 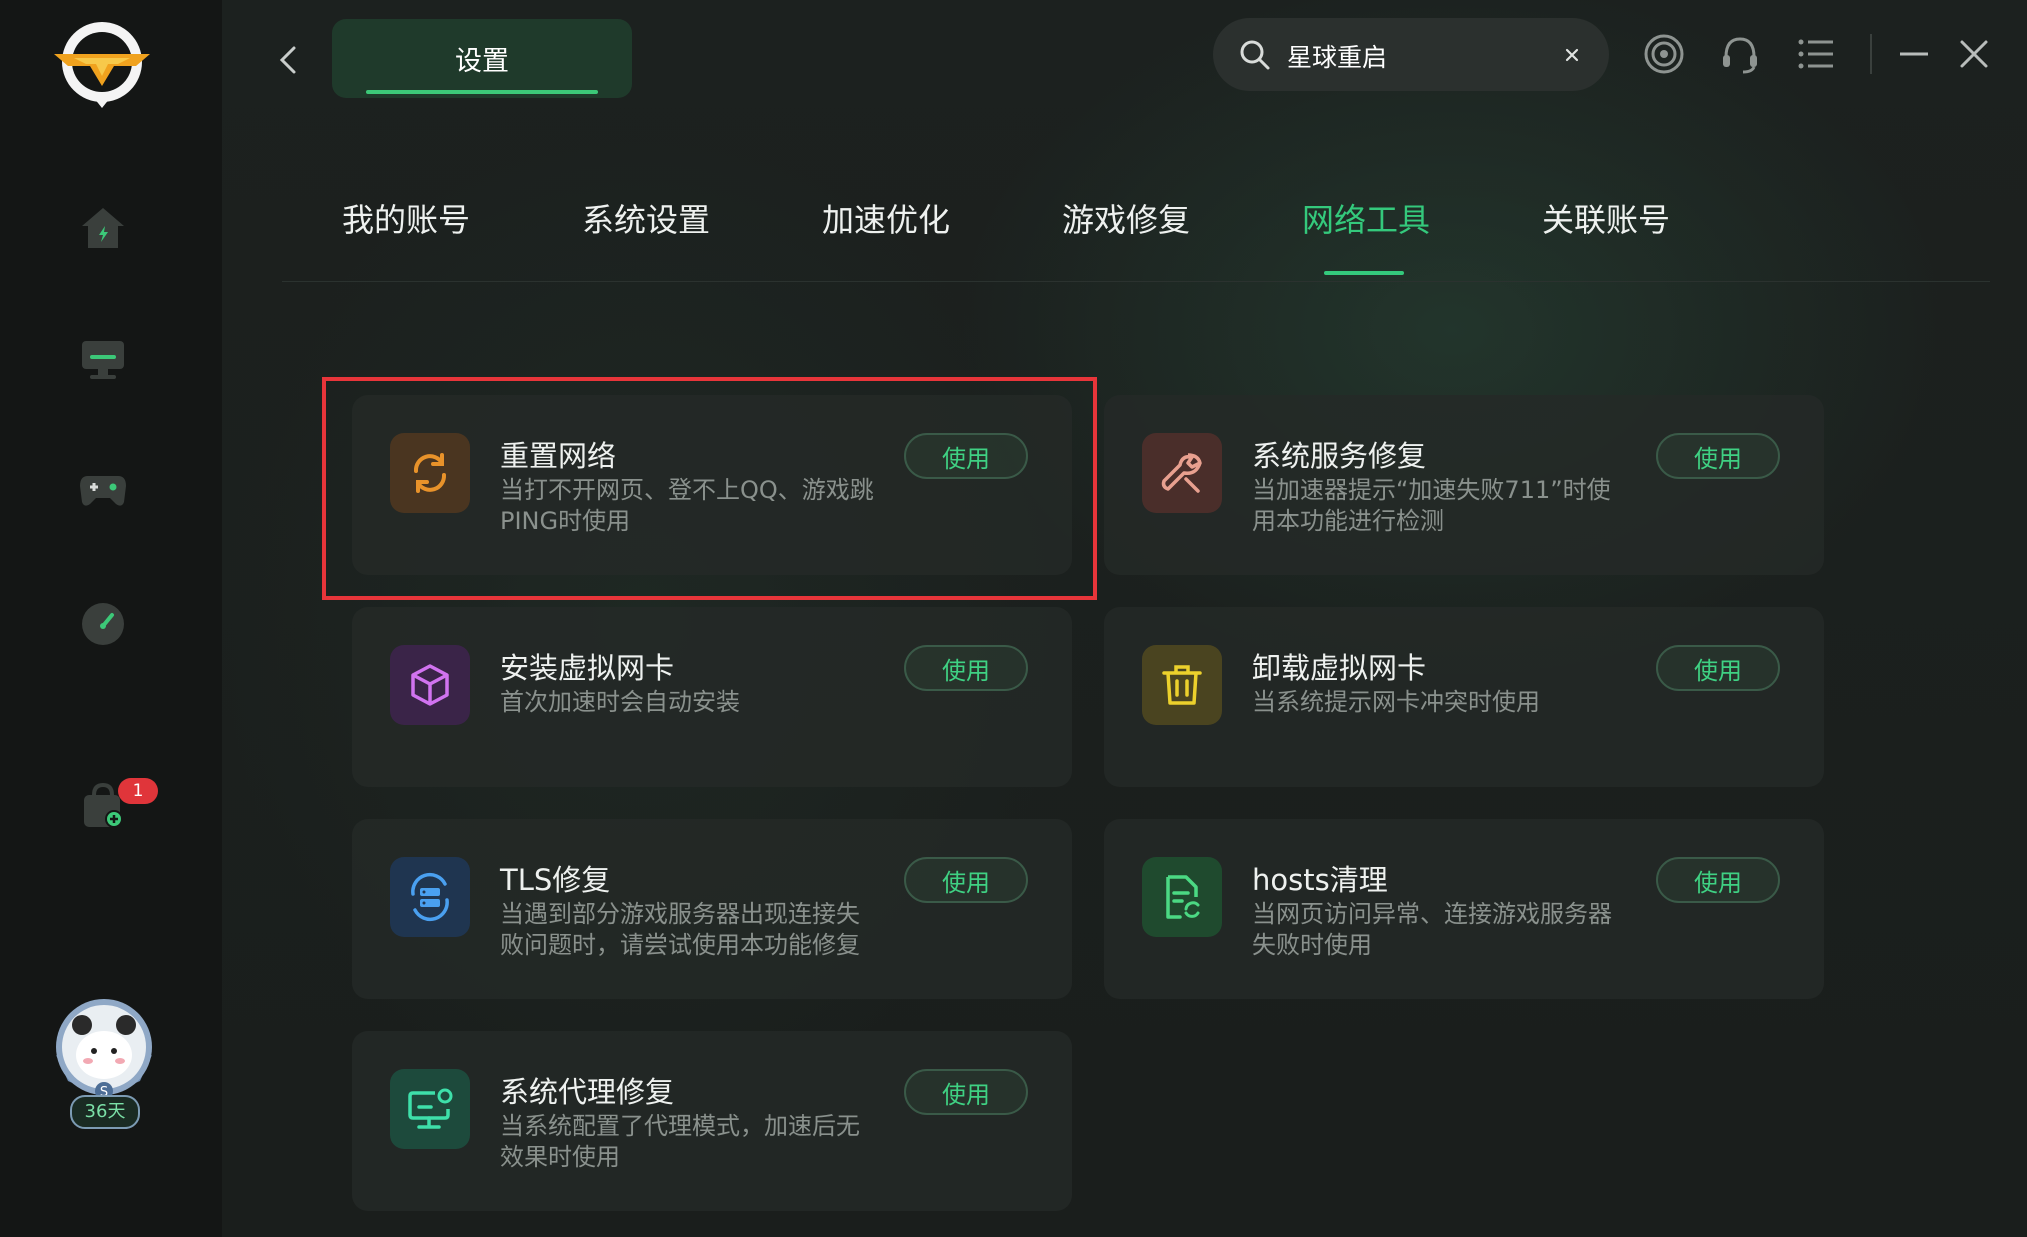 I want to click on headset-icon, so click(x=1740, y=55).